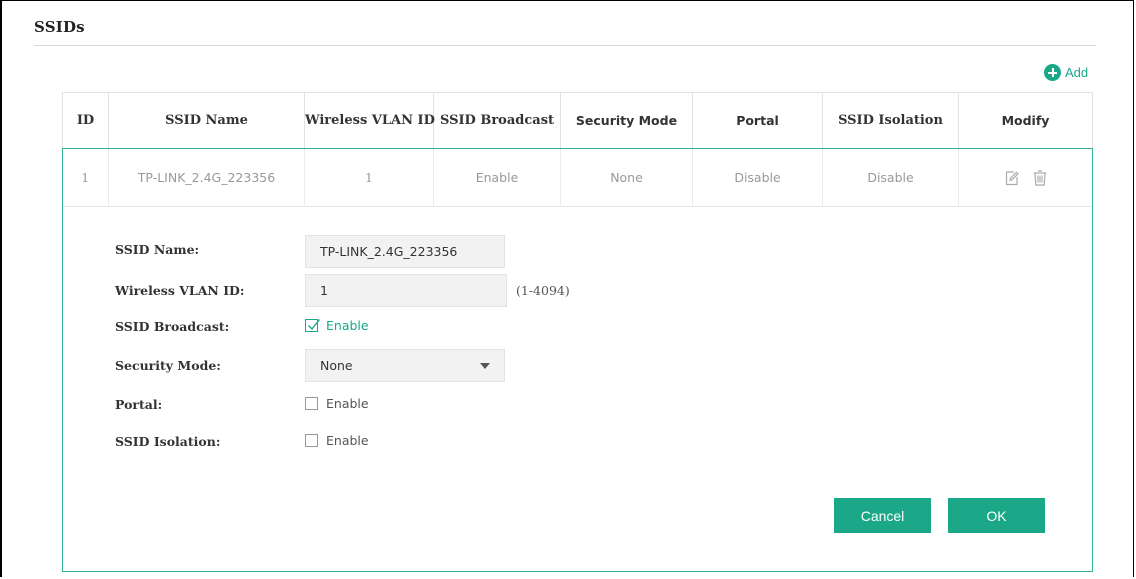  I want to click on add-ssid-button: Add, so click(1066, 72).